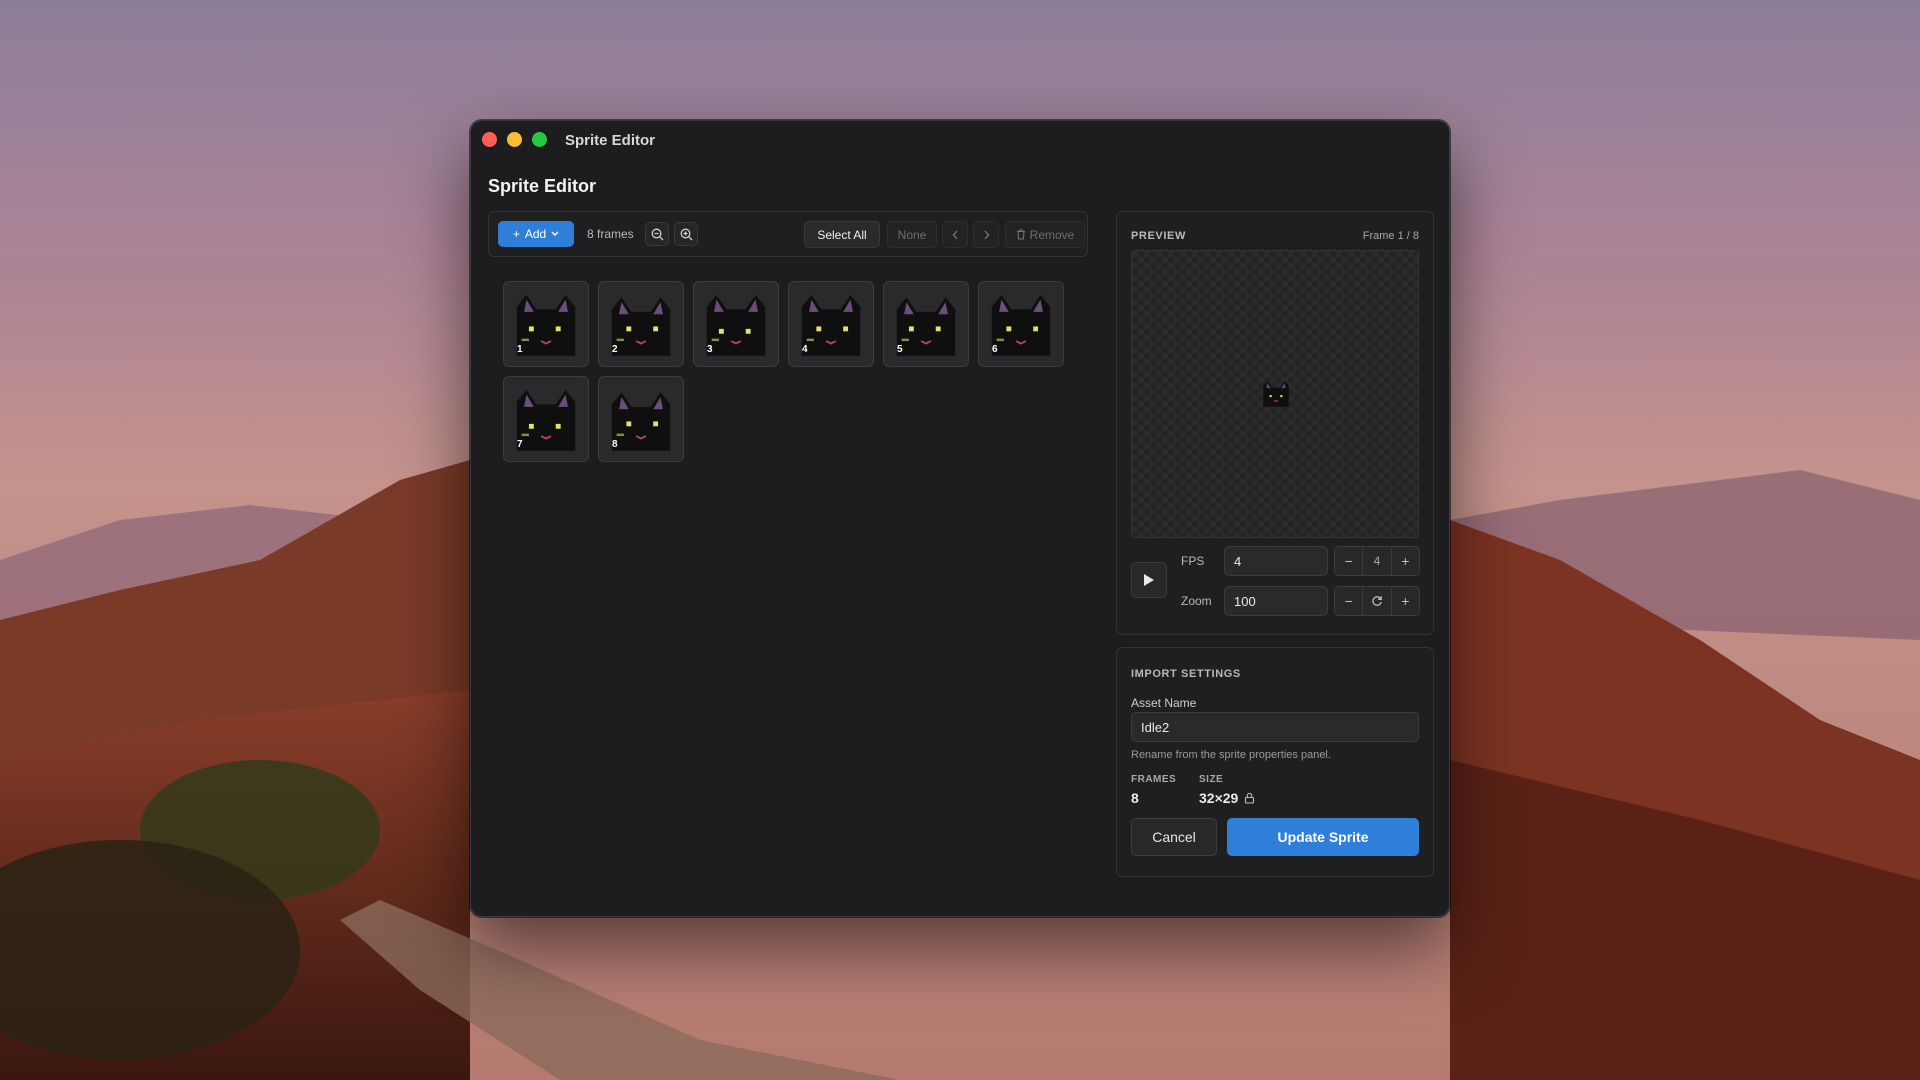  I want to click on maximize-window-button, so click(539, 139).